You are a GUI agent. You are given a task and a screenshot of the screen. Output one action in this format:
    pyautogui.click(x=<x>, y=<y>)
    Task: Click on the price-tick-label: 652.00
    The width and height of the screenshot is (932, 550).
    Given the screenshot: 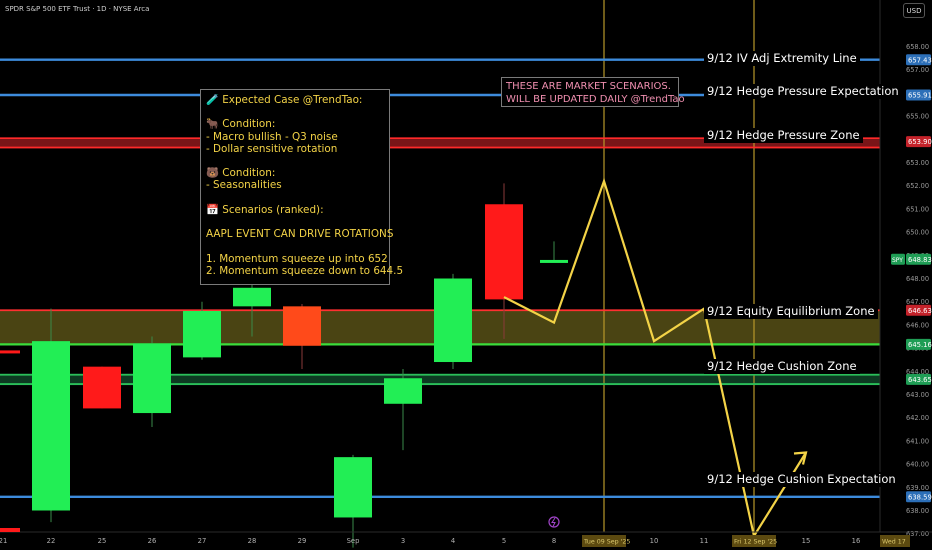 What is the action you would take?
    pyautogui.click(x=917, y=186)
    